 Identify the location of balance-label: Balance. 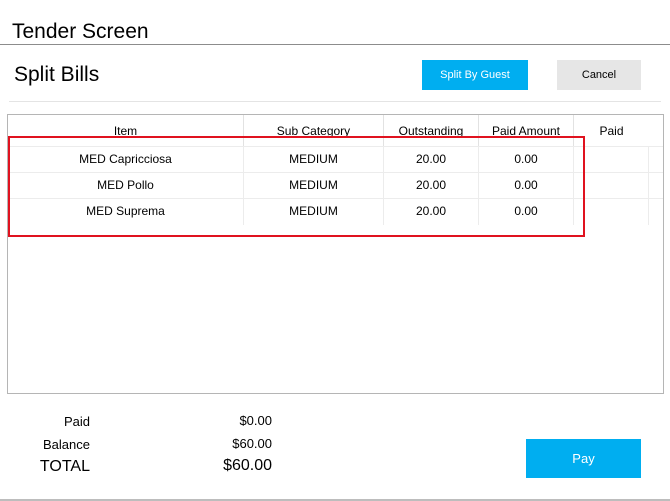
(66, 444).